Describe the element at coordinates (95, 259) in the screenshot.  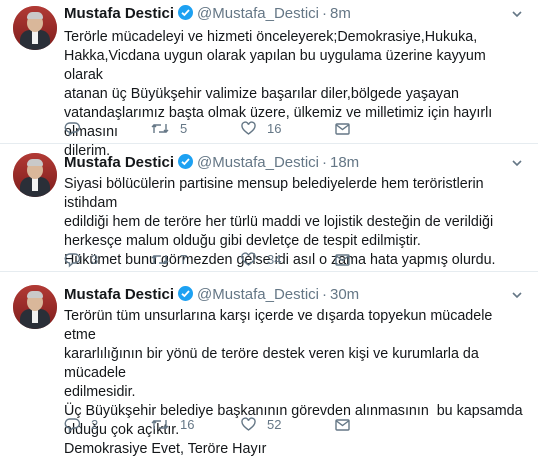
I see `reply-count: 3` at that location.